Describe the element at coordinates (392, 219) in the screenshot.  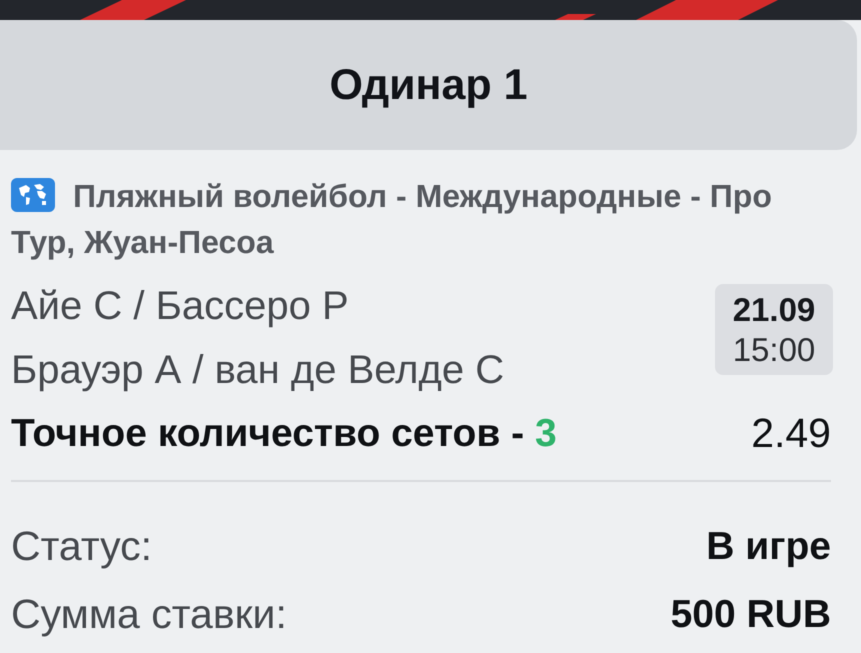
I see `tournament-name: Пляжный волейбол - Международные - Про Тур, Жуан-Песоа` at that location.